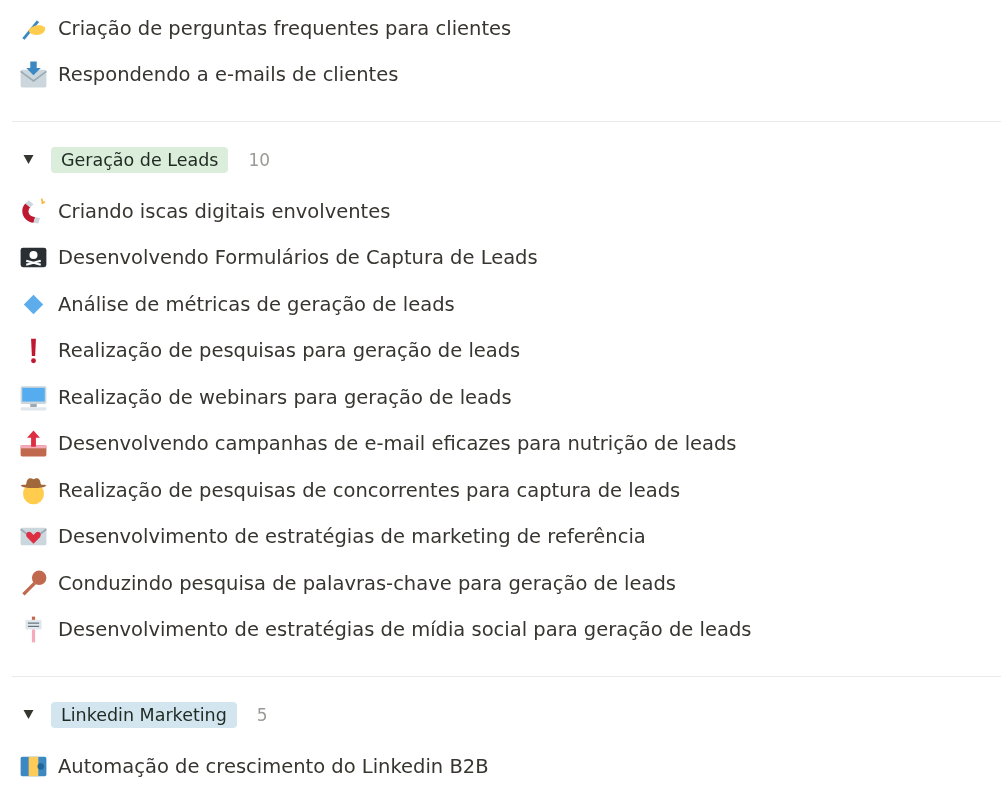 This screenshot has height=790, width=1001. Describe the element at coordinates (397, 444) in the screenshot. I see `page-title: Desenvolvendo campanhas de e-mail eficazes para nutrição de leads` at that location.